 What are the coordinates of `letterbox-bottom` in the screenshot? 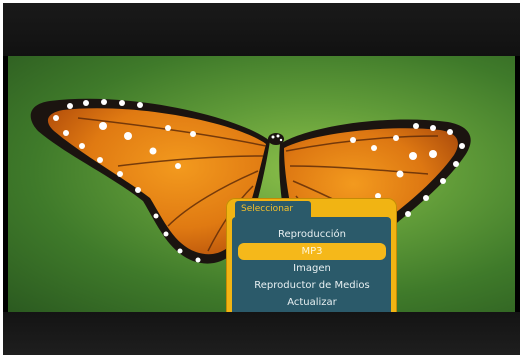 It's located at (261, 333).